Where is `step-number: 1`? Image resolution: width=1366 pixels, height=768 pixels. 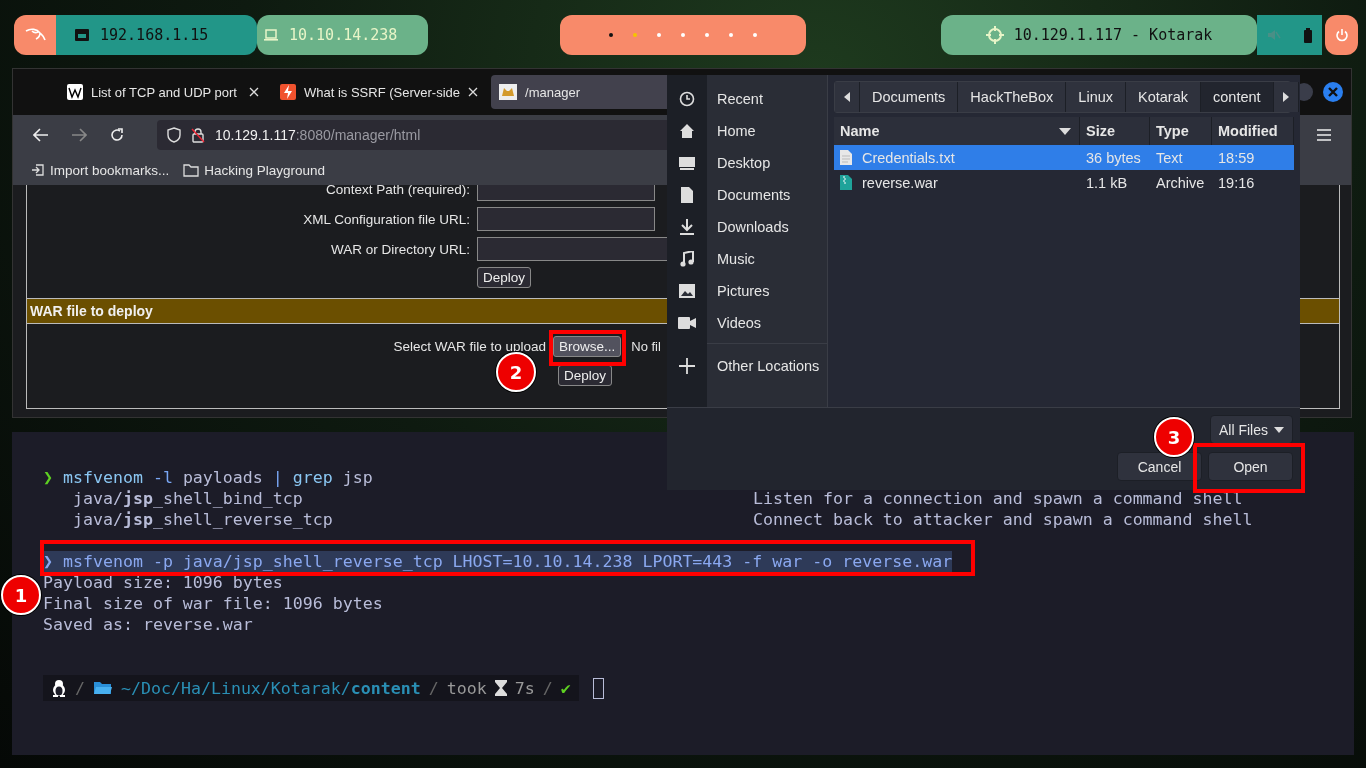 step-number: 1 is located at coordinates (21, 595).